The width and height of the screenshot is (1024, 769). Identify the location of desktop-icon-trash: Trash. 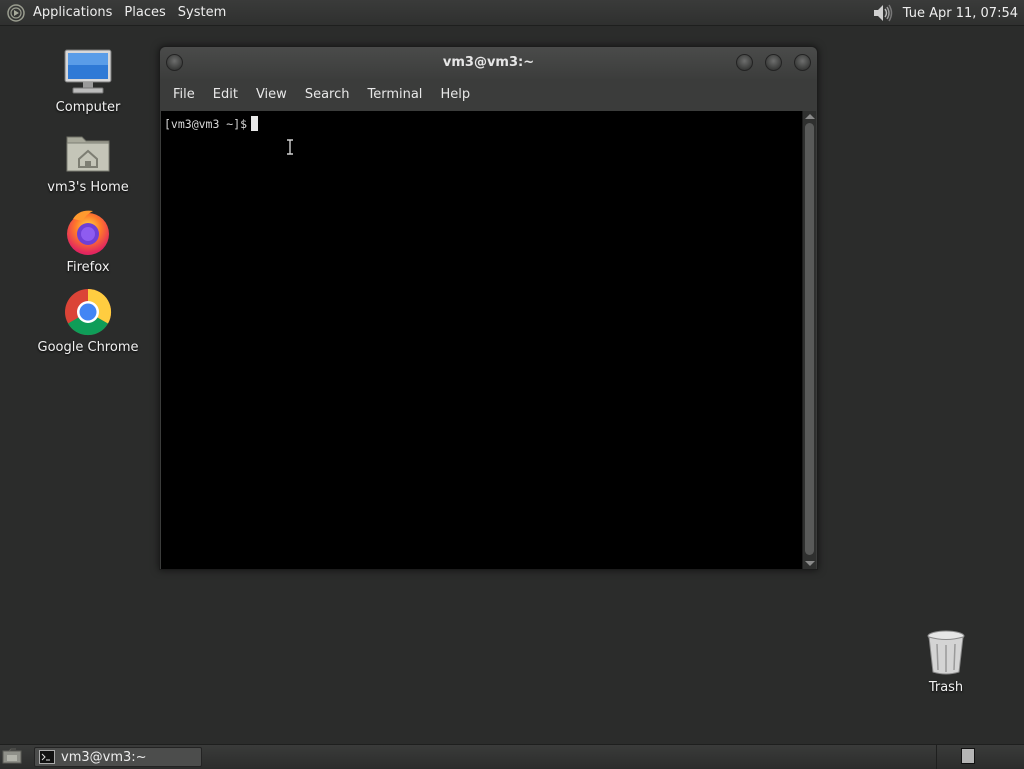
(946, 660).